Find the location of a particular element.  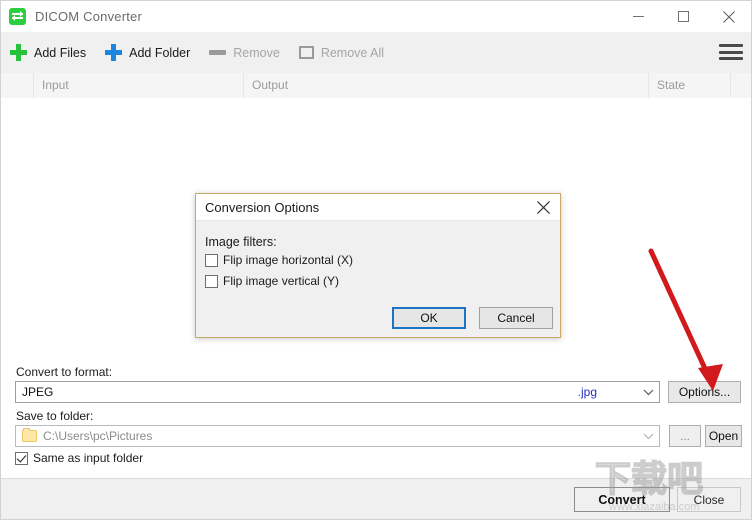

same-as-input-folder-label: Same as input folder is located at coordinates (88, 458).